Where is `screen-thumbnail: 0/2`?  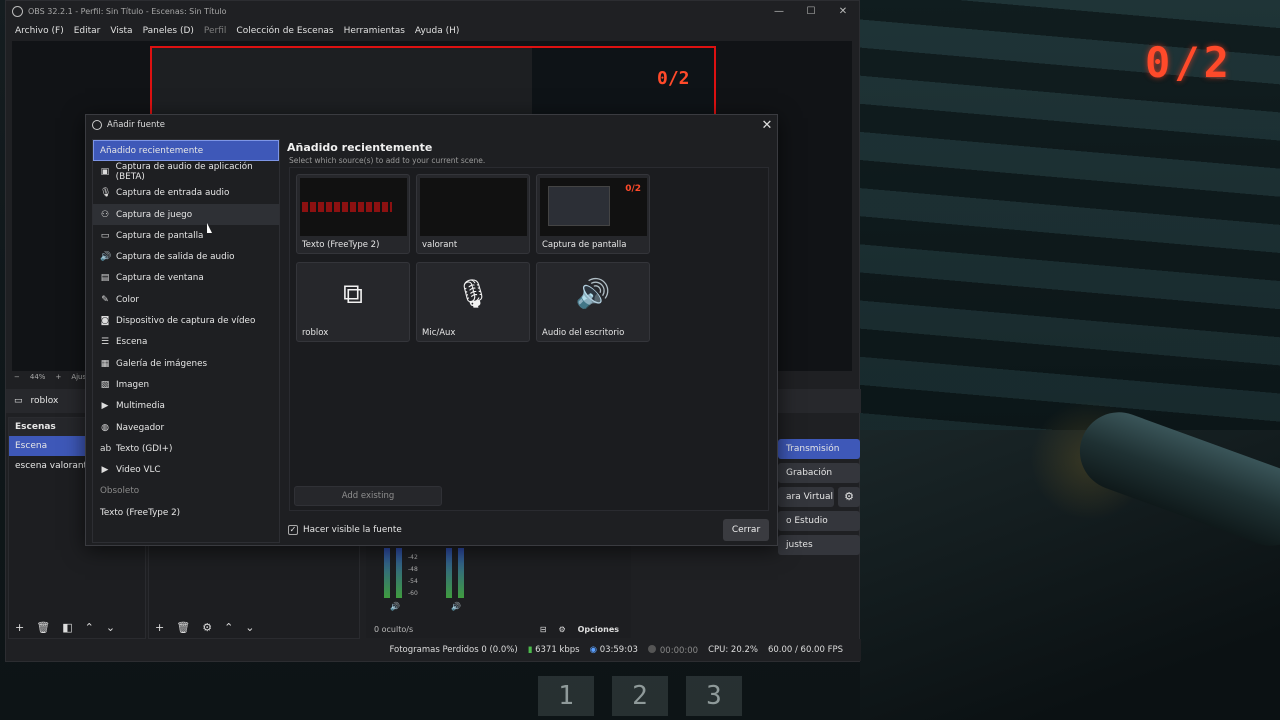
screen-thumbnail: 0/2 is located at coordinates (593, 207).